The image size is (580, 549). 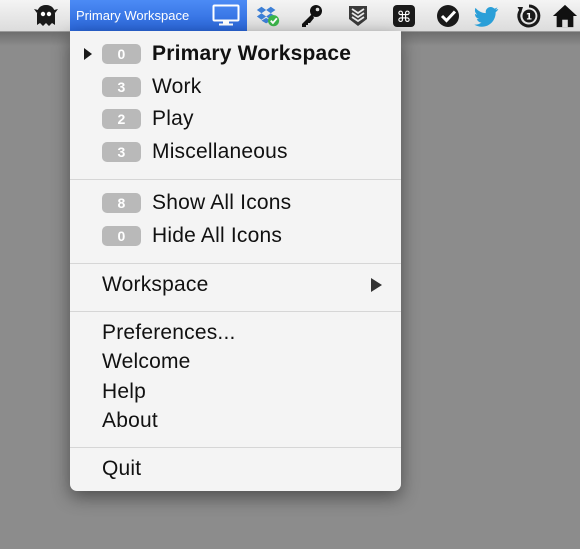 What do you see at coordinates (235, 87) in the screenshot?
I see `menu-item-work: 3 Work` at bounding box center [235, 87].